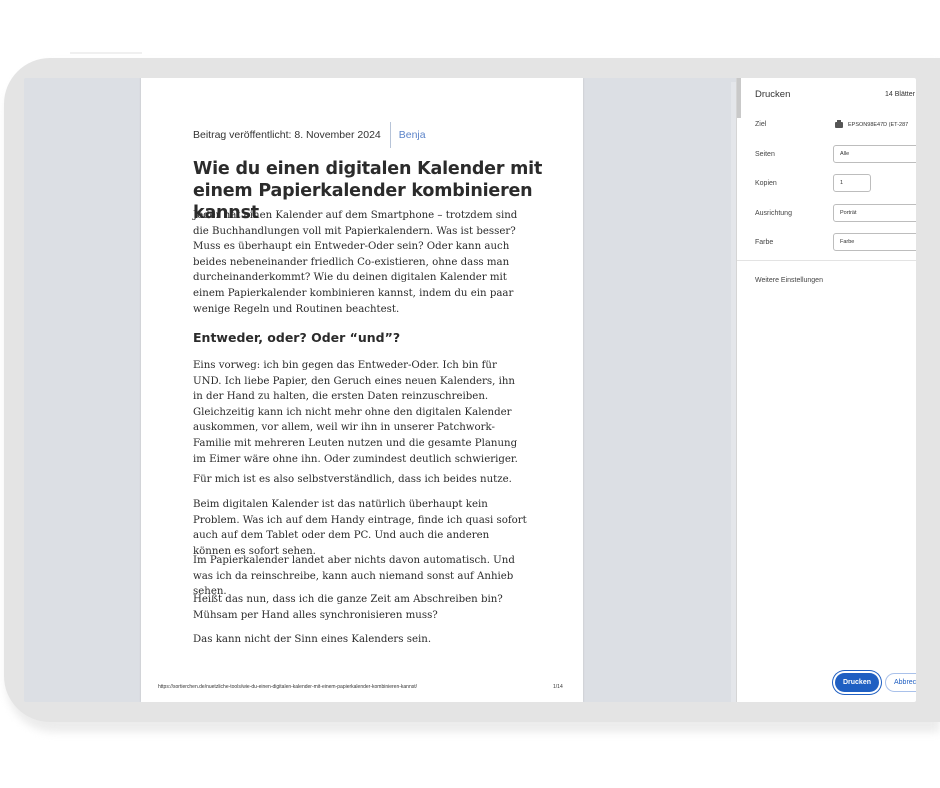  What do you see at coordinates (287, 135) in the screenshot?
I see `post-date: Beitrag veröffentlicht: 8. November 2024` at bounding box center [287, 135].